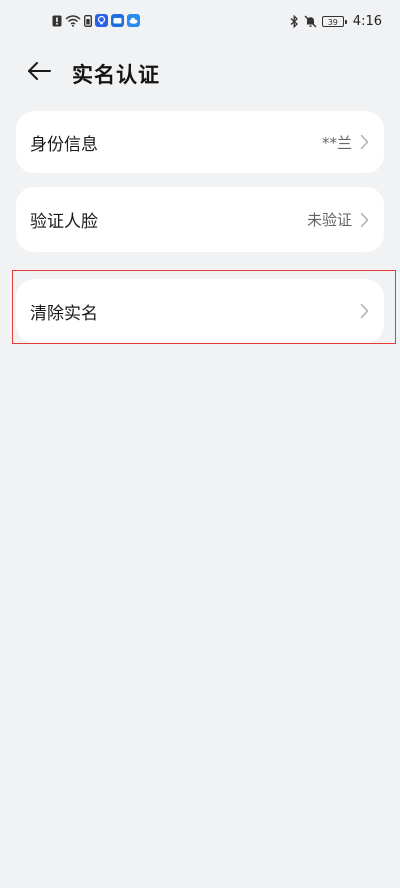  I want to click on back-arrow-icon, so click(39, 73).